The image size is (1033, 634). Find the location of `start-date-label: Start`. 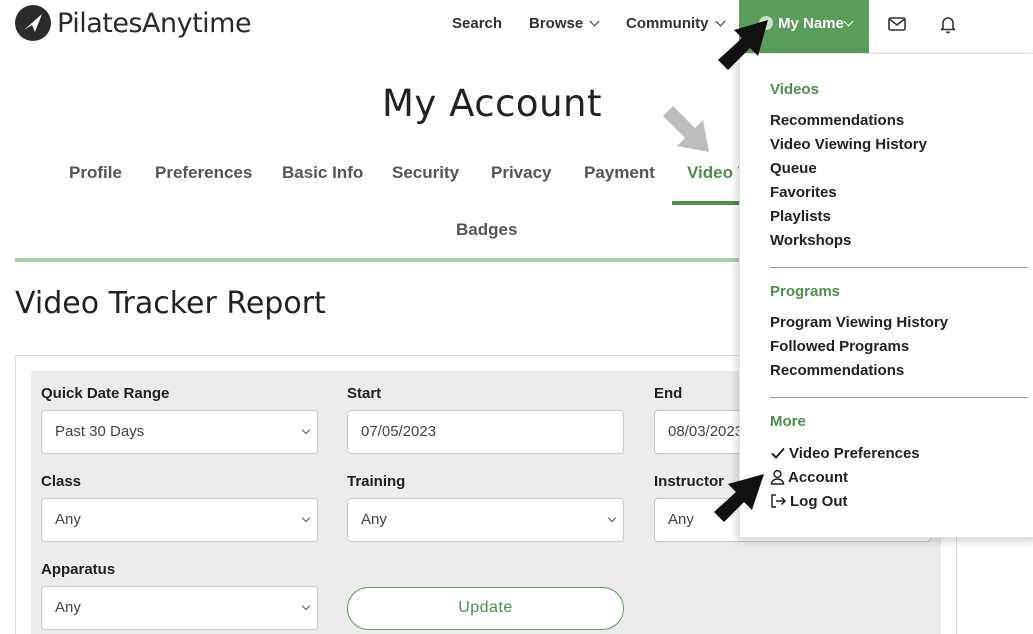

start-date-label: Start is located at coordinates (364, 393).